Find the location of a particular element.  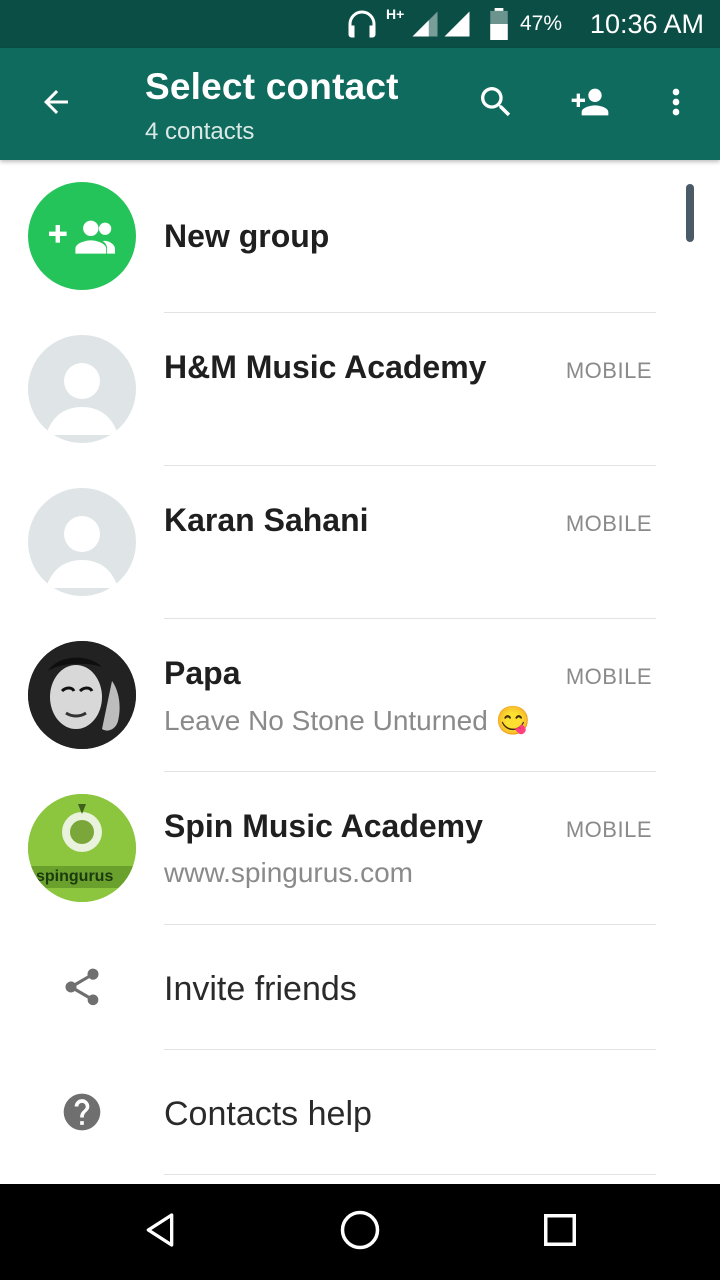

invite-friends-row: Invite friends is located at coordinates (360, 987).